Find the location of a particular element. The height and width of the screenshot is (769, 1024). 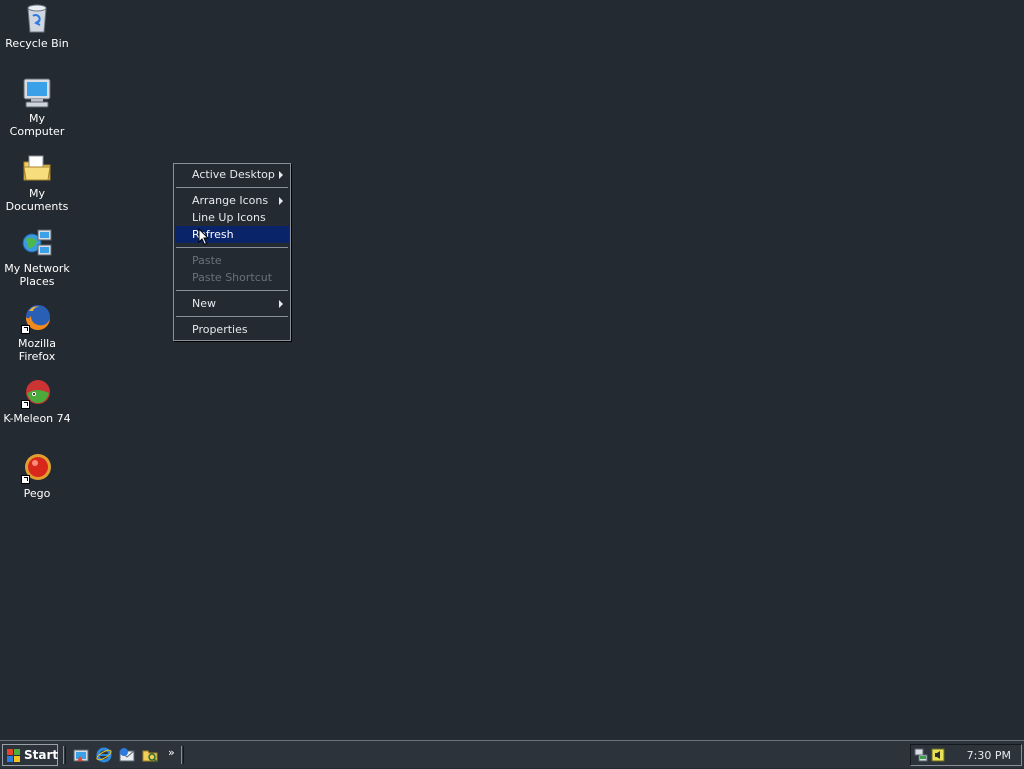

menu-item-label: Paste is located at coordinates (207, 260).